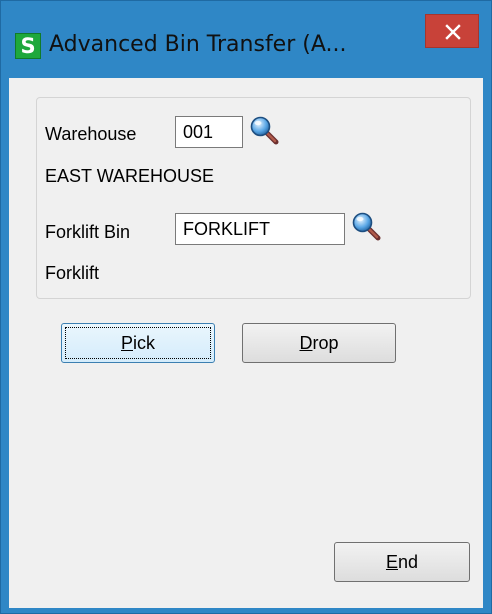 Image resolution: width=492 pixels, height=614 pixels. I want to click on drop-button: Drop, so click(319, 343).